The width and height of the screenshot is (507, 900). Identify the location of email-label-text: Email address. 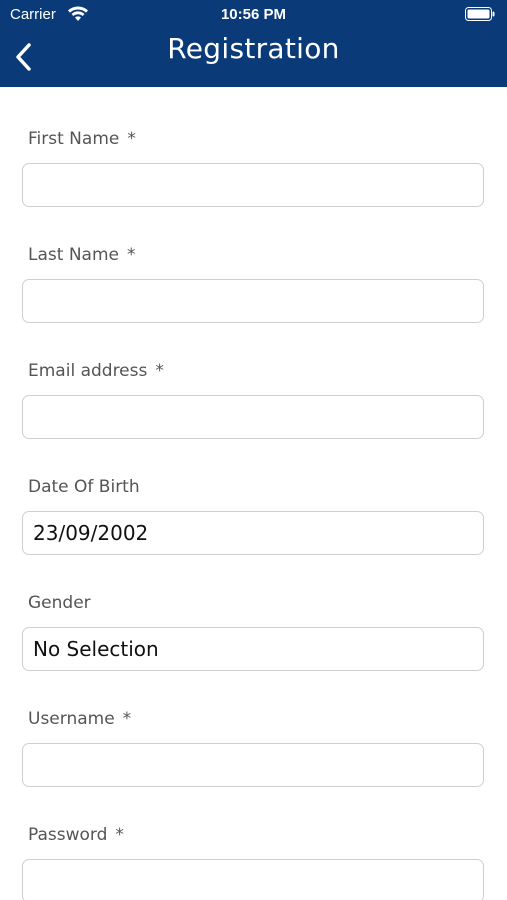
(88, 371).